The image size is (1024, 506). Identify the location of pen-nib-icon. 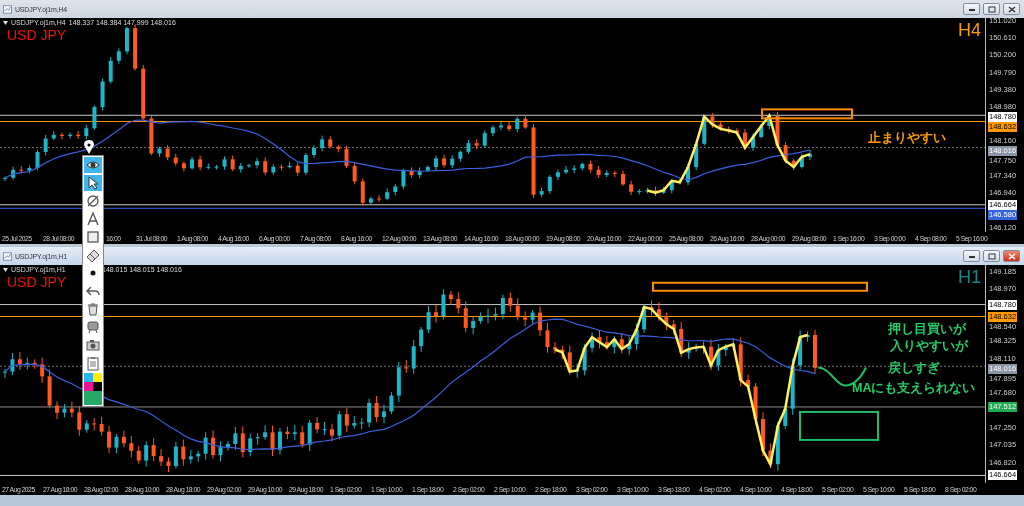
(89, 147).